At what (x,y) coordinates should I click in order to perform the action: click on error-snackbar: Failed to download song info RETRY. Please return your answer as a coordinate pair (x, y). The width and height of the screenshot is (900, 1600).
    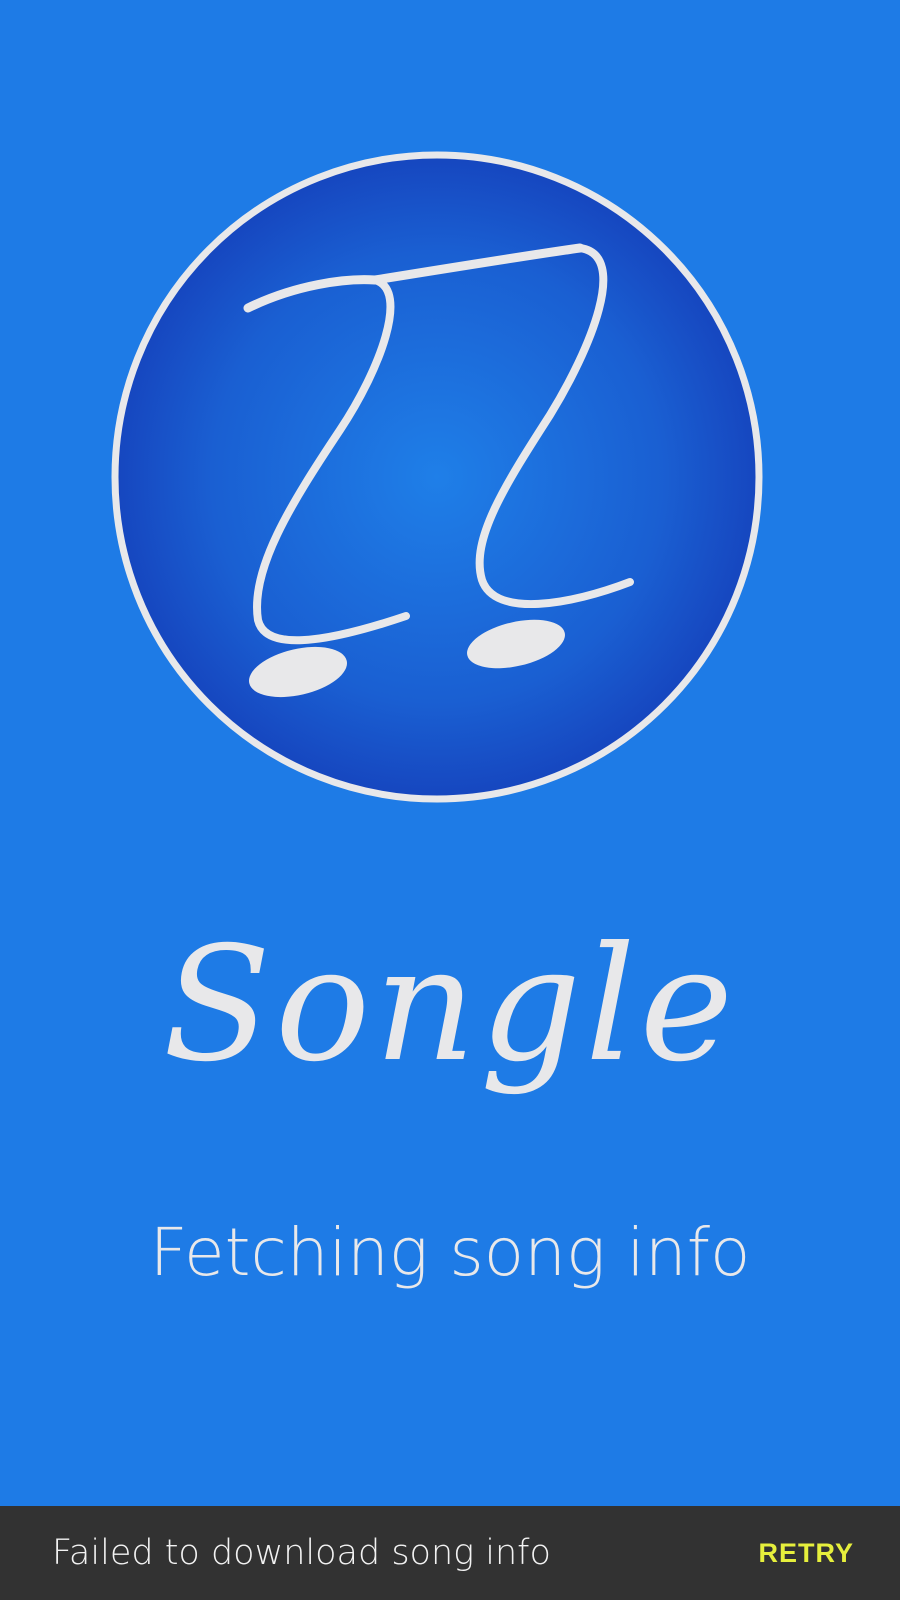
    Looking at the image, I should click on (450, 1553).